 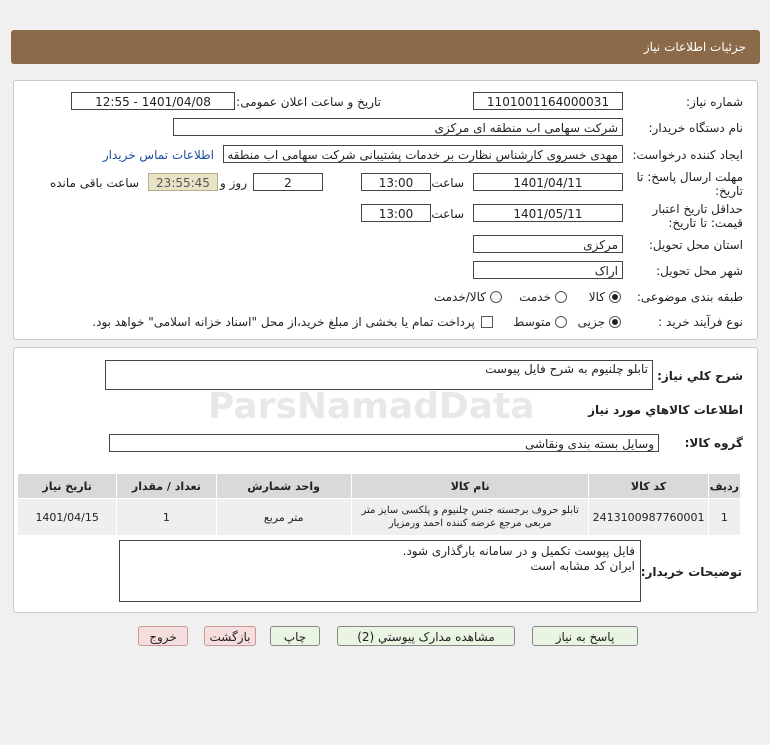 I want to click on process-radio-medium, so click(x=561, y=322).